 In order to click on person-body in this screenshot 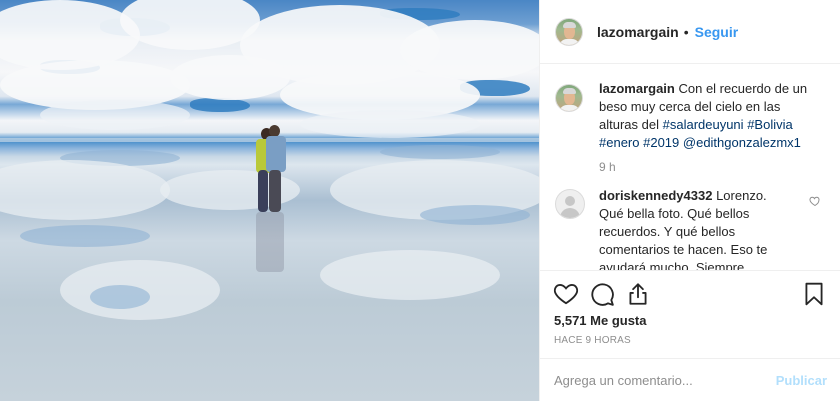, I will do `click(276, 154)`.